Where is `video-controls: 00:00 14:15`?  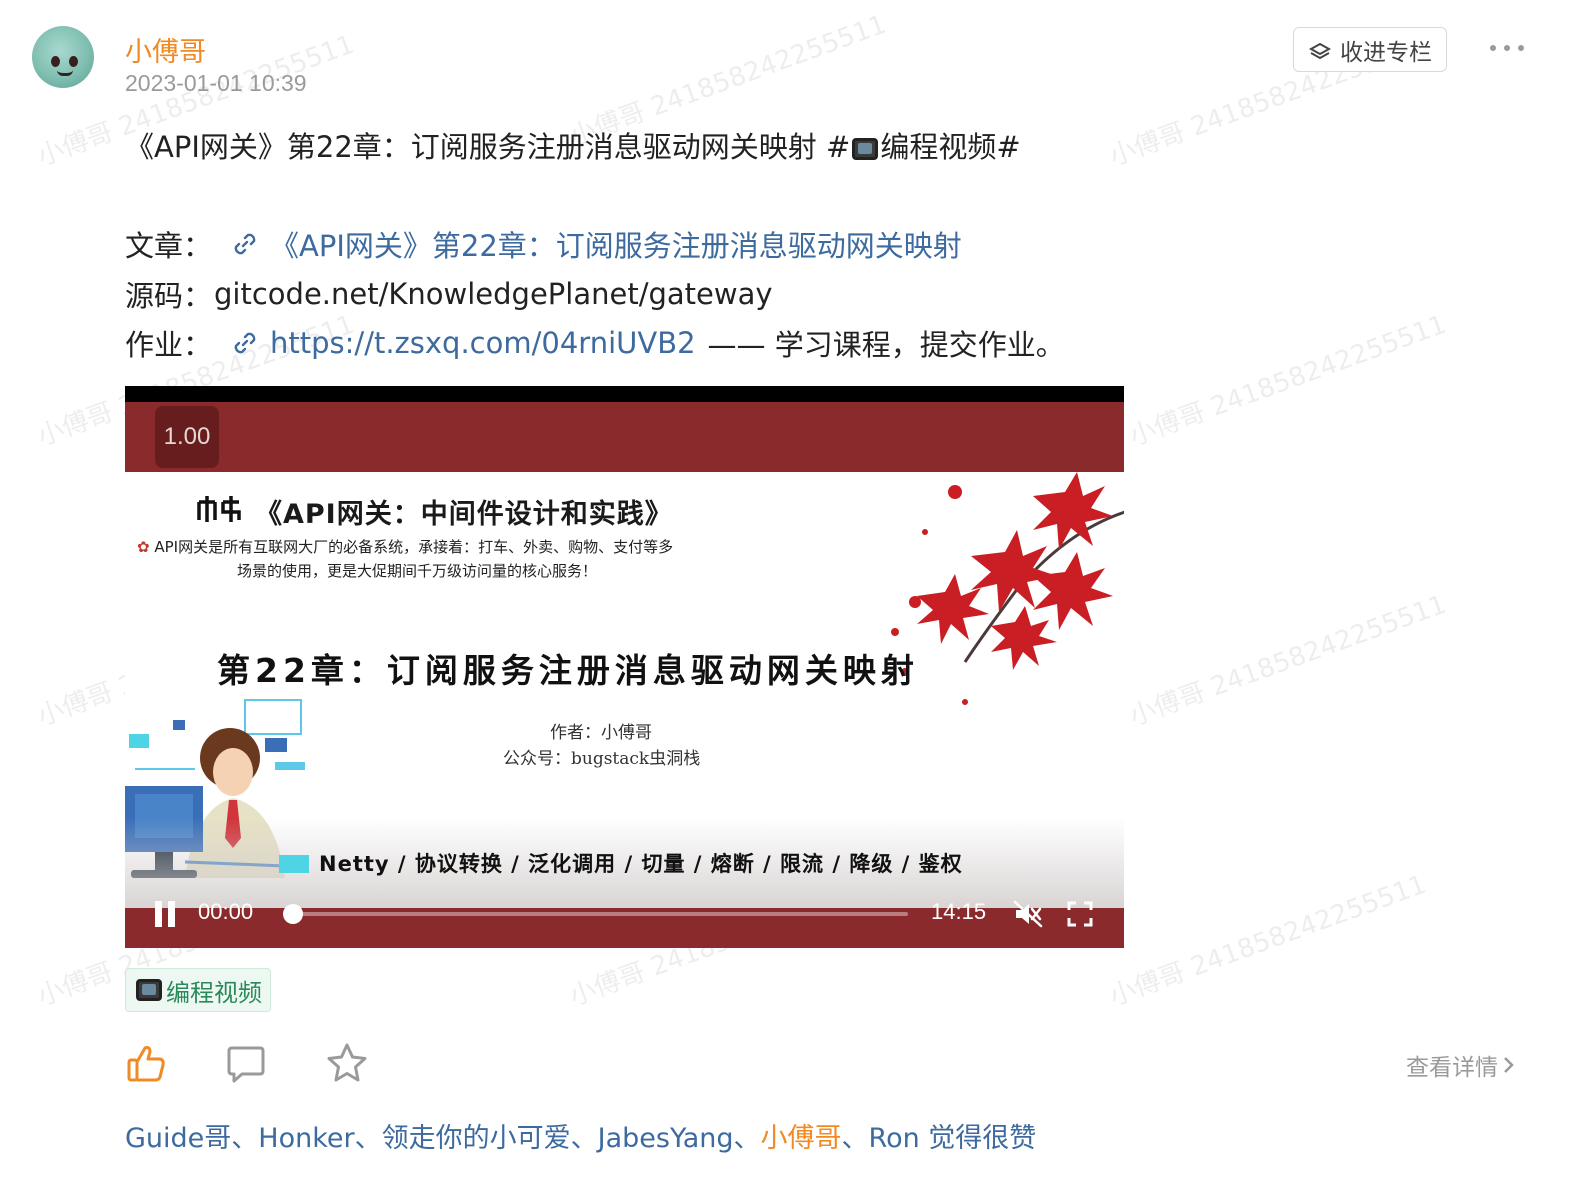
video-controls: 00:00 14:15 is located at coordinates (624, 914).